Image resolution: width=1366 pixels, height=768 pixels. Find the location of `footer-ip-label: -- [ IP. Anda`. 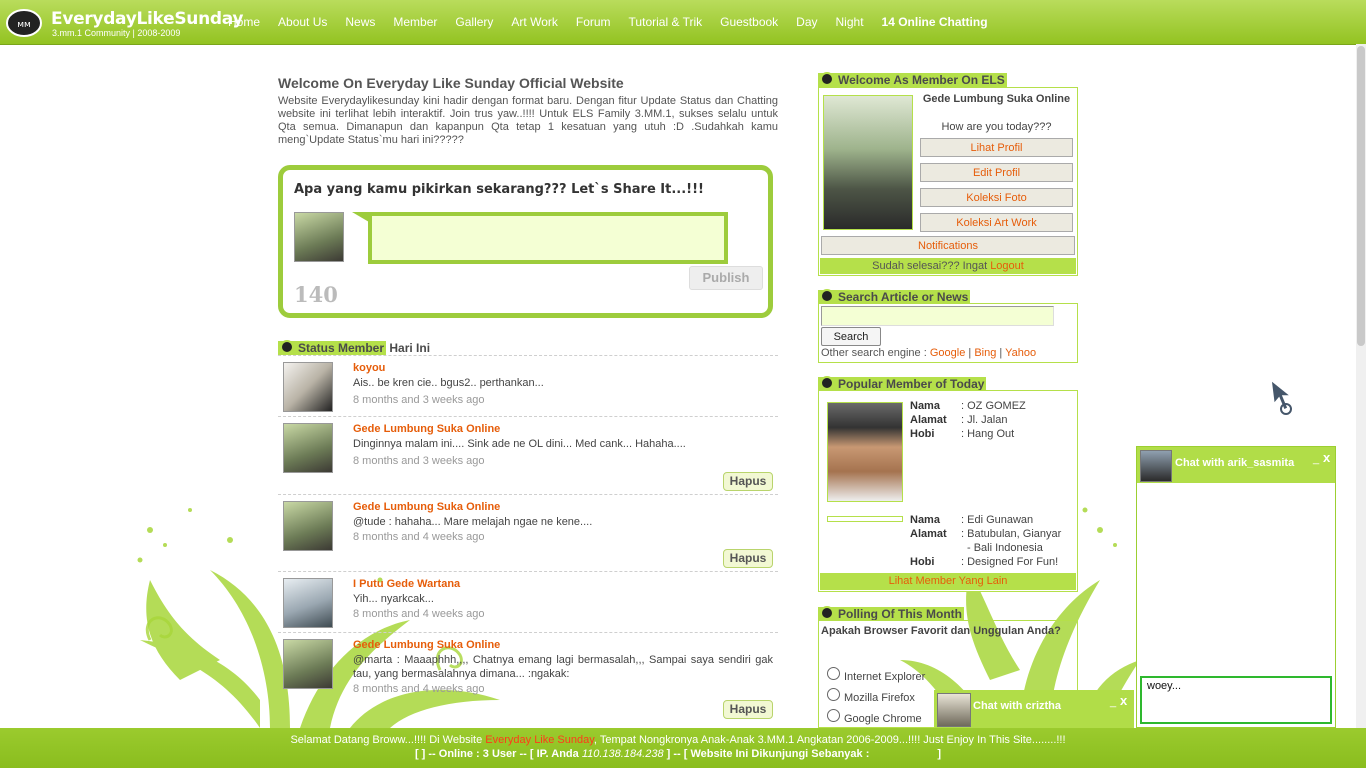

footer-ip-label: -- [ IP. Anda is located at coordinates (549, 754).